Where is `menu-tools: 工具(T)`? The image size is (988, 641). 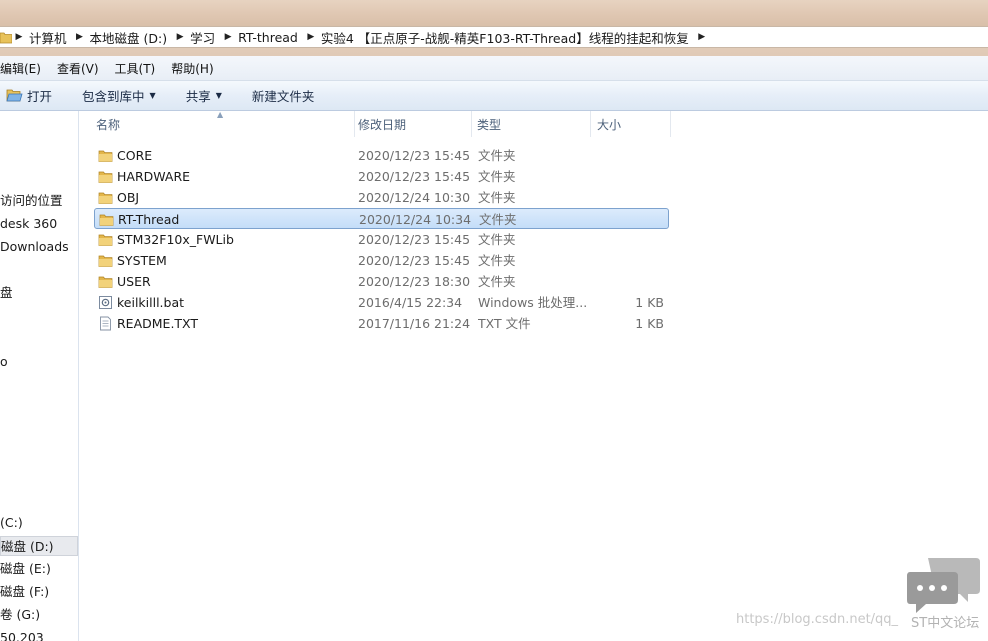
menu-tools: 工具(T) is located at coordinates (135, 68).